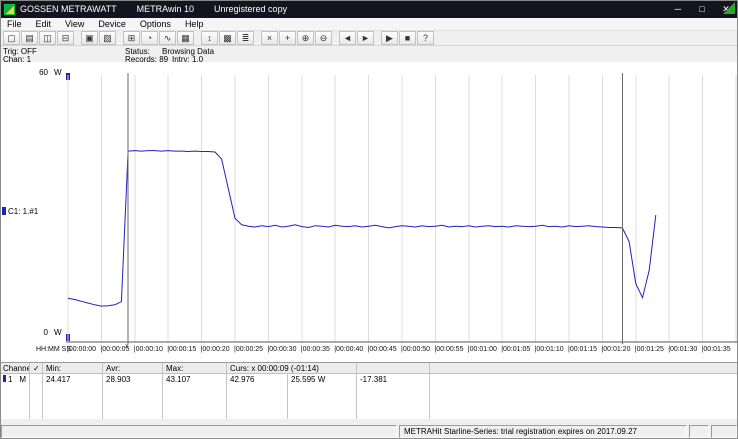 This screenshot has width=738, height=439. What do you see at coordinates (148, 349) in the screenshot?
I see `x-tick-label: |00:00:10` at bounding box center [148, 349].